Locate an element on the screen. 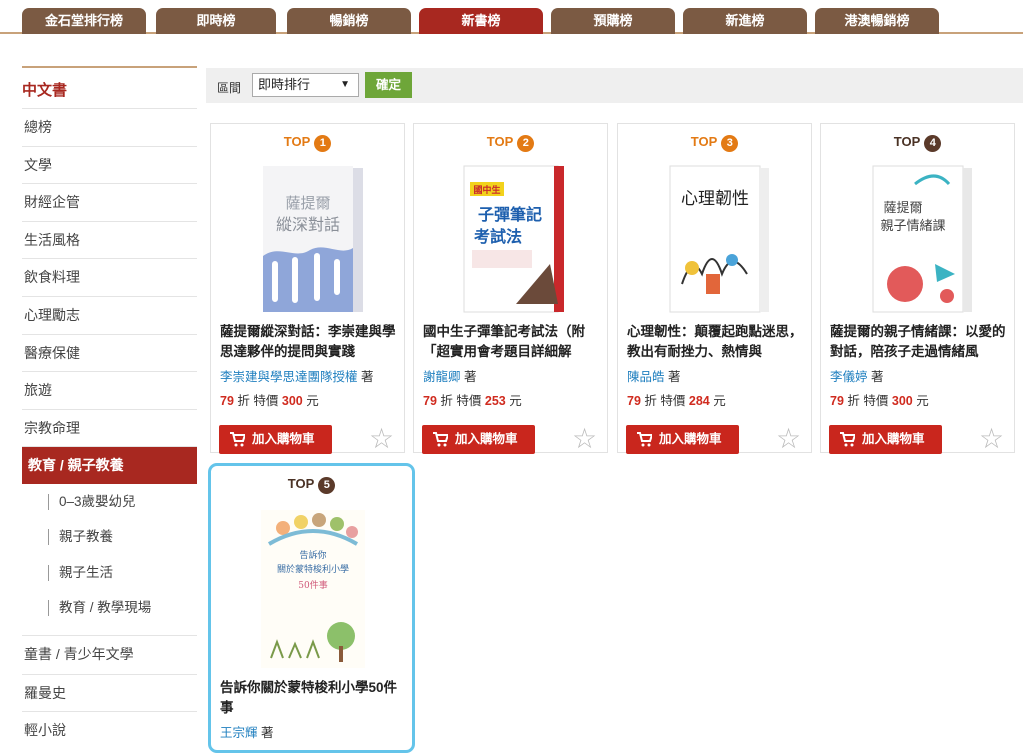  book-title: 心理韌性：顛覆起跑點迷思，教出有耐挫力、熱情與 is located at coordinates (718, 342).